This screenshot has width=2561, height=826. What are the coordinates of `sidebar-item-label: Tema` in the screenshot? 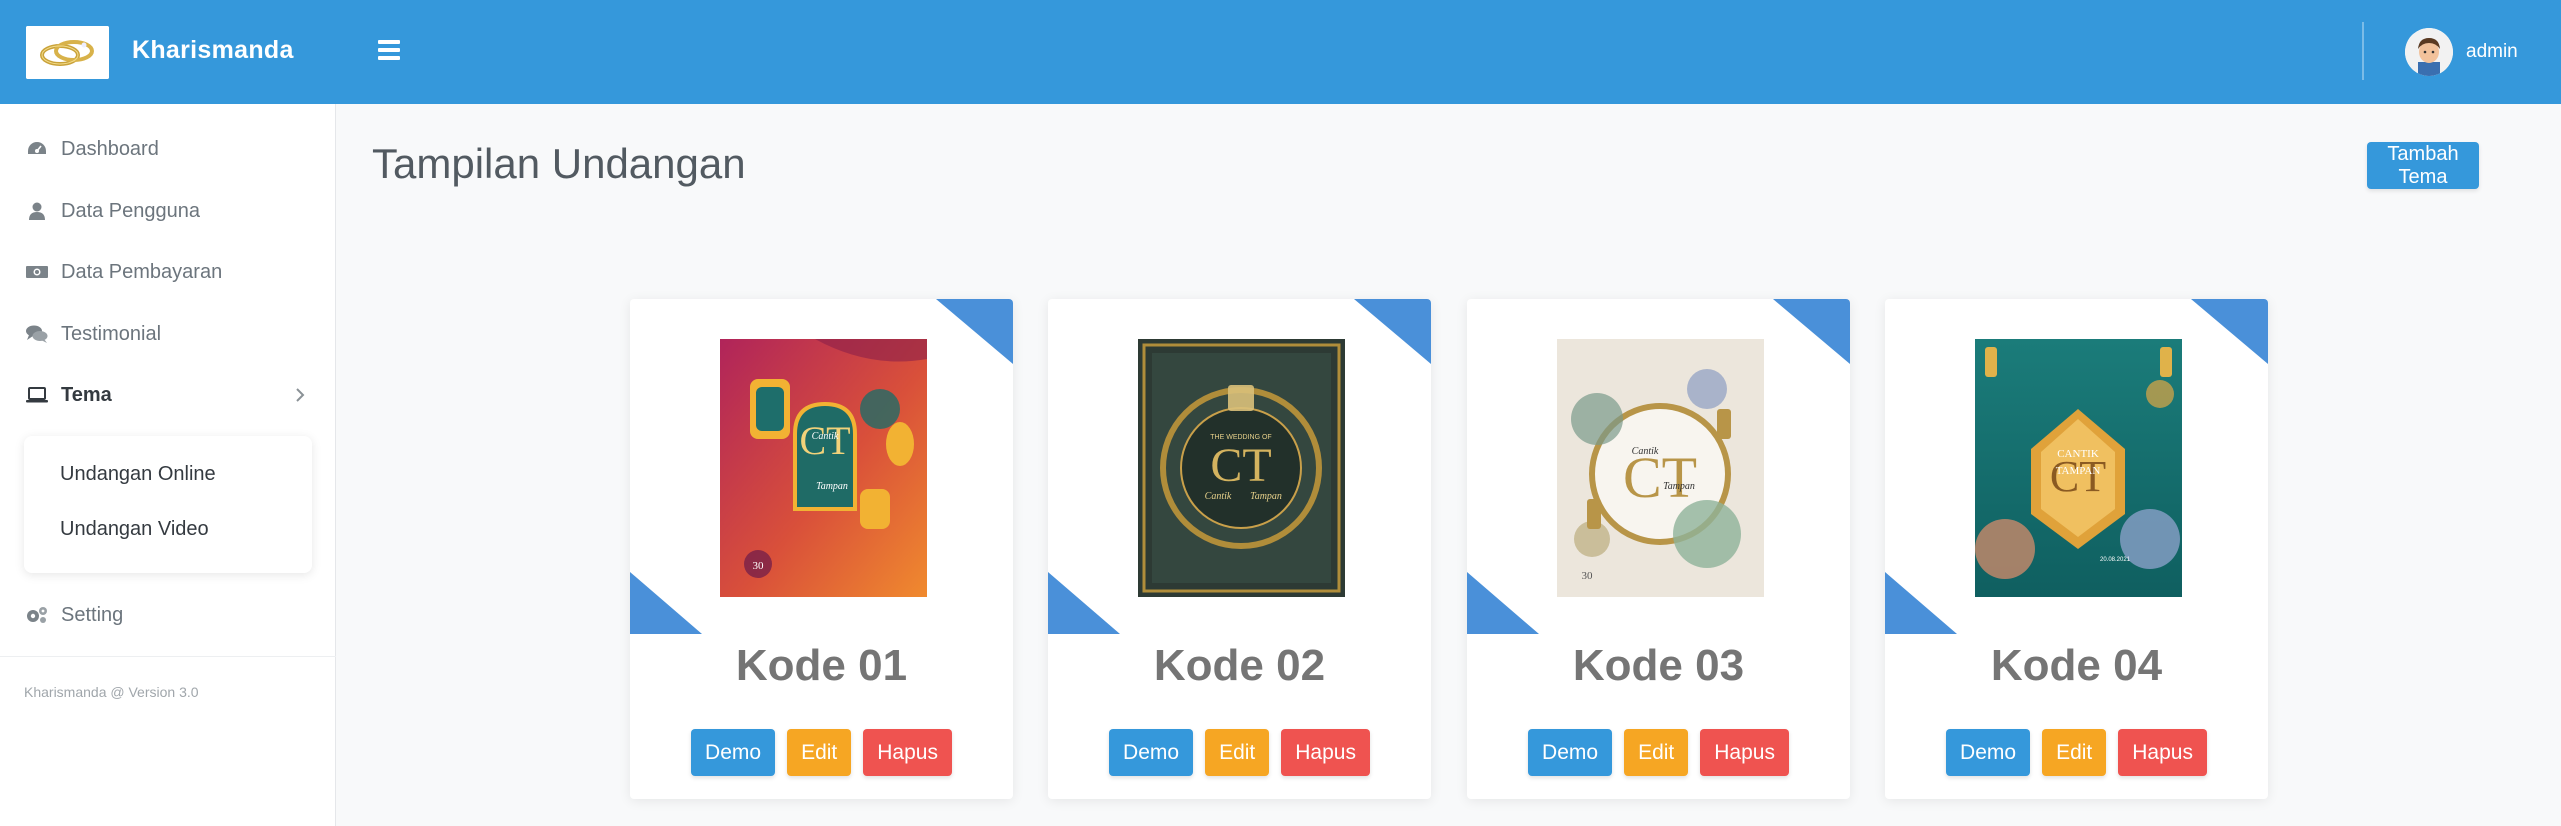 It's located at (86, 394).